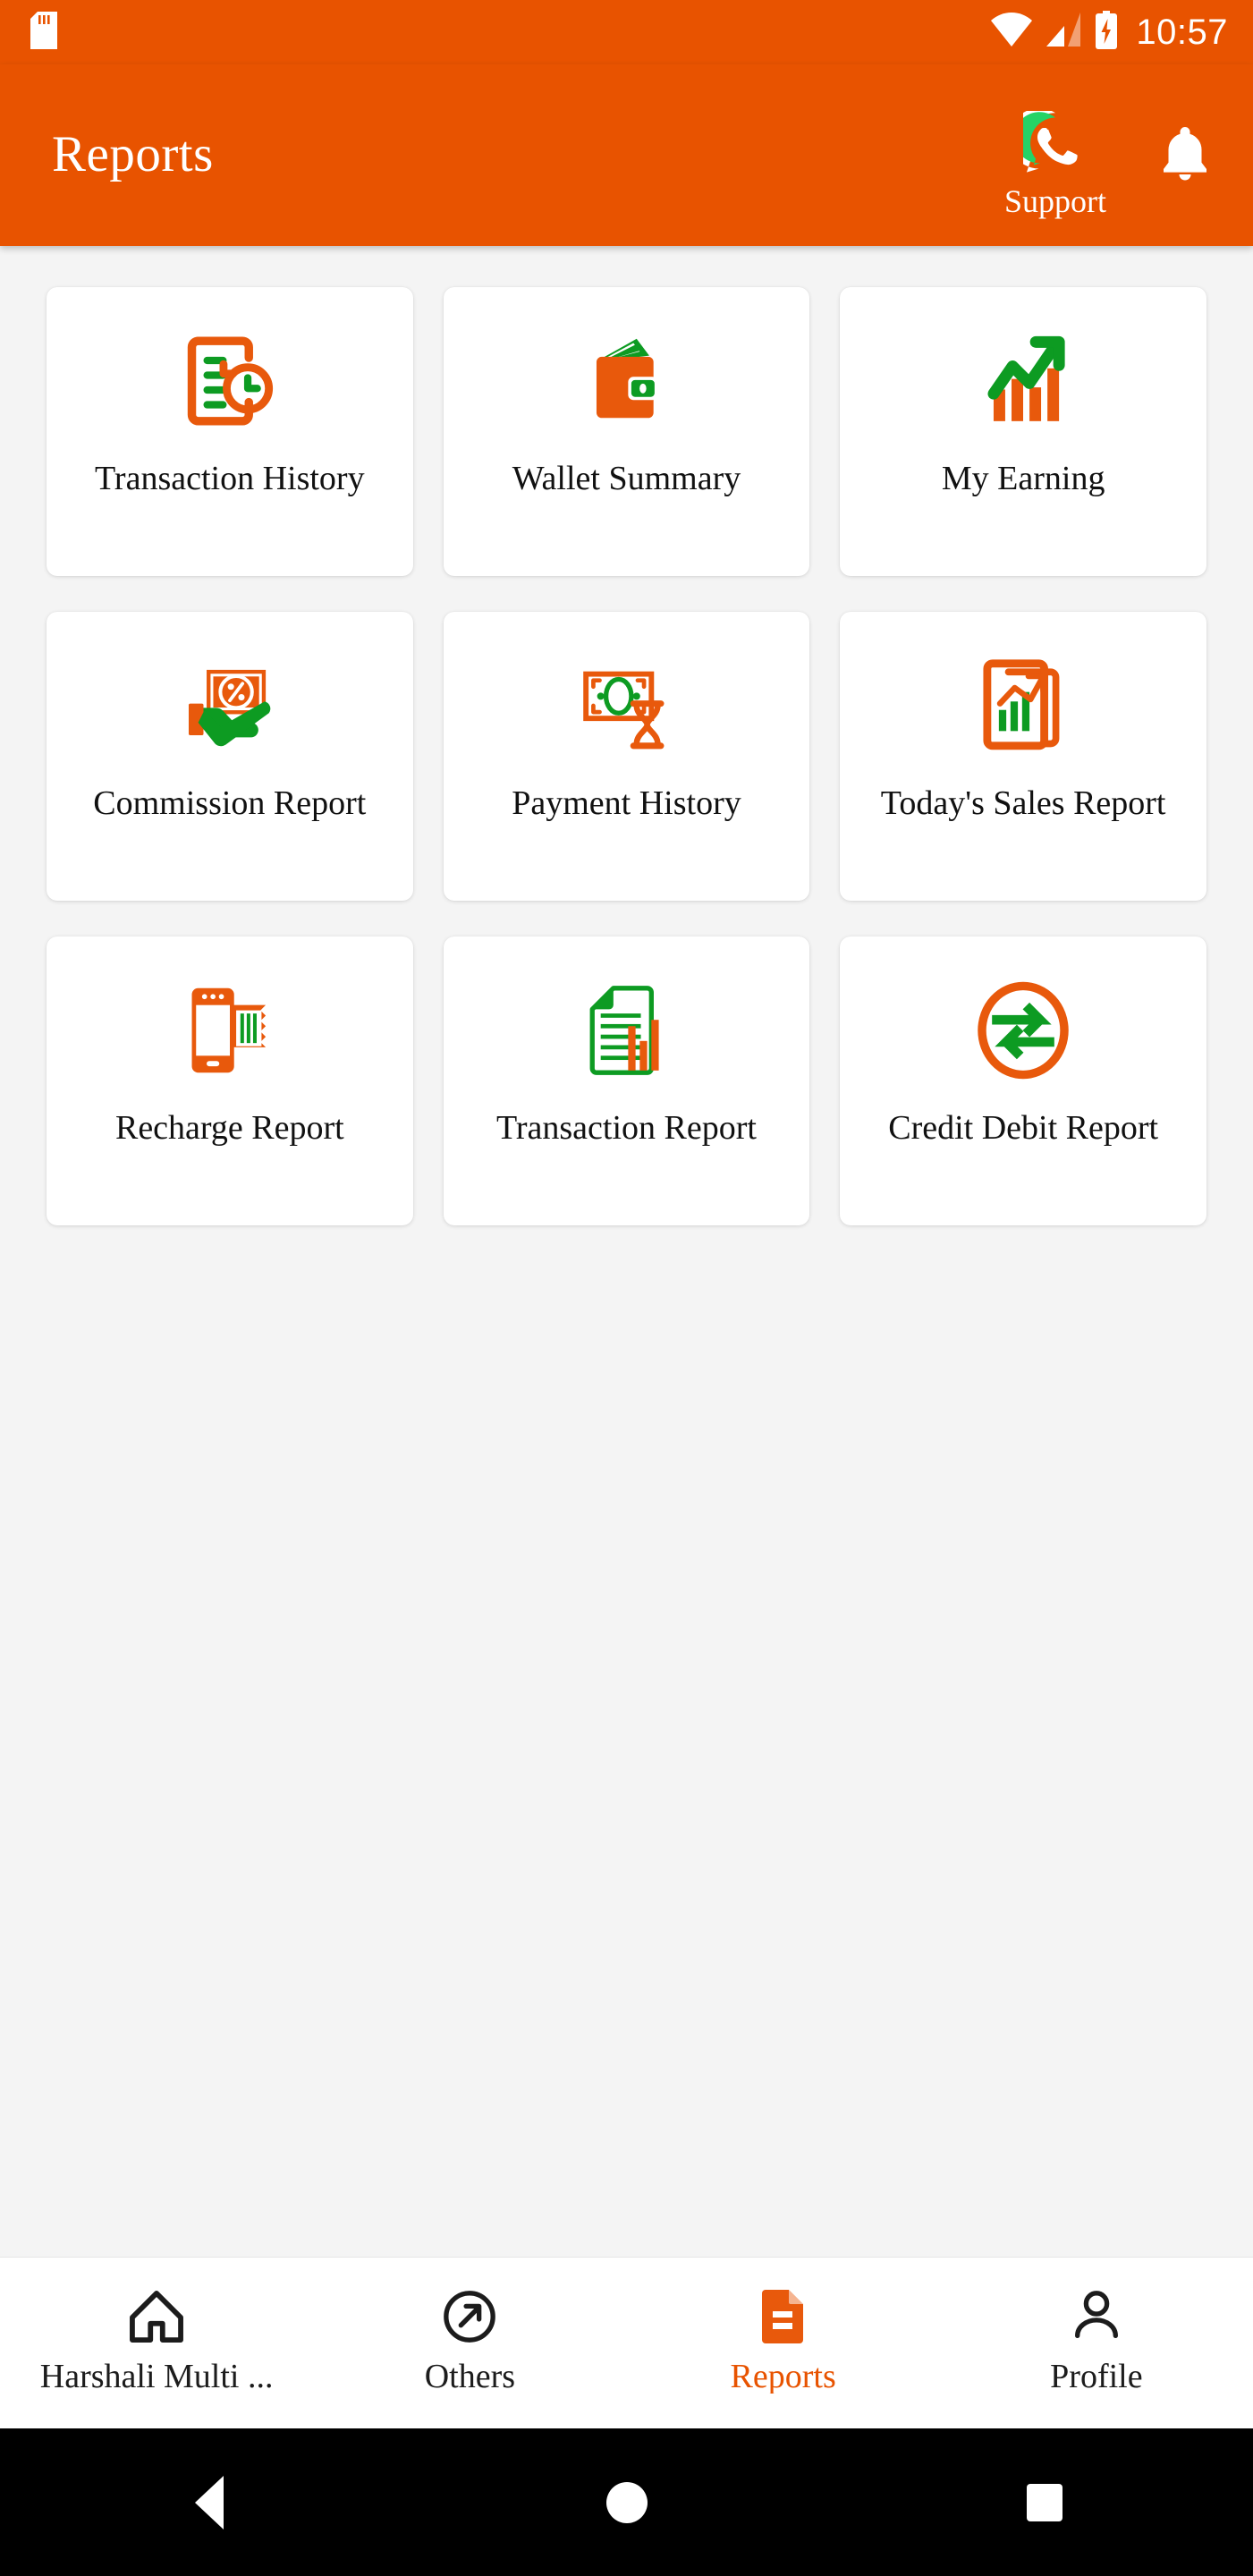 The image size is (1253, 2576). What do you see at coordinates (626, 1030) in the screenshot?
I see `transaction-report-icon` at bounding box center [626, 1030].